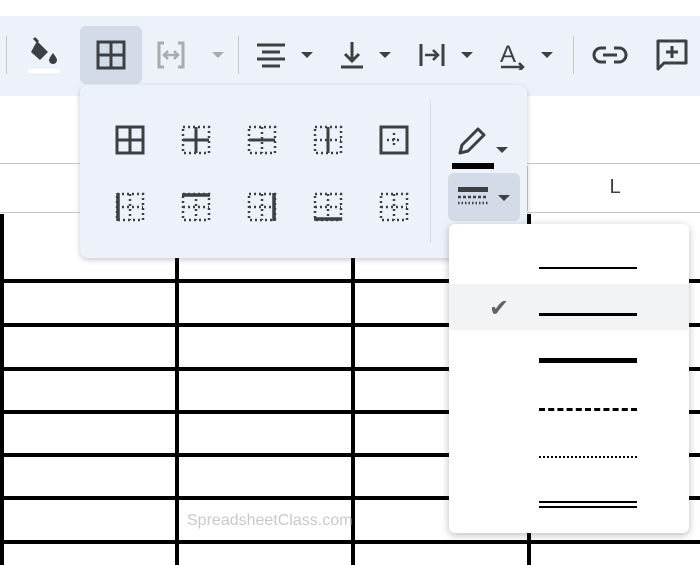  I want to click on insert-comment-button, so click(672, 55).